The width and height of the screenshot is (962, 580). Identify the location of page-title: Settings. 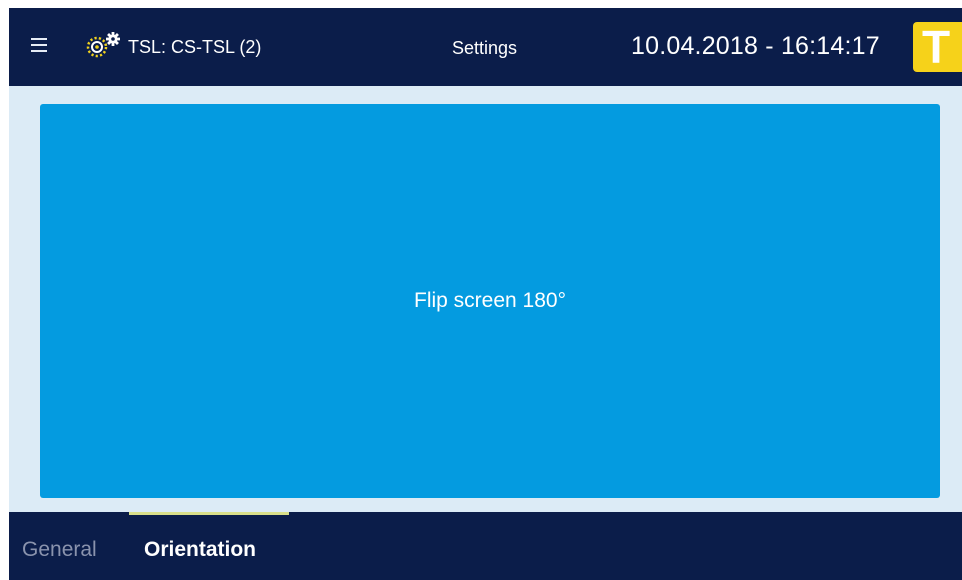
(485, 48).